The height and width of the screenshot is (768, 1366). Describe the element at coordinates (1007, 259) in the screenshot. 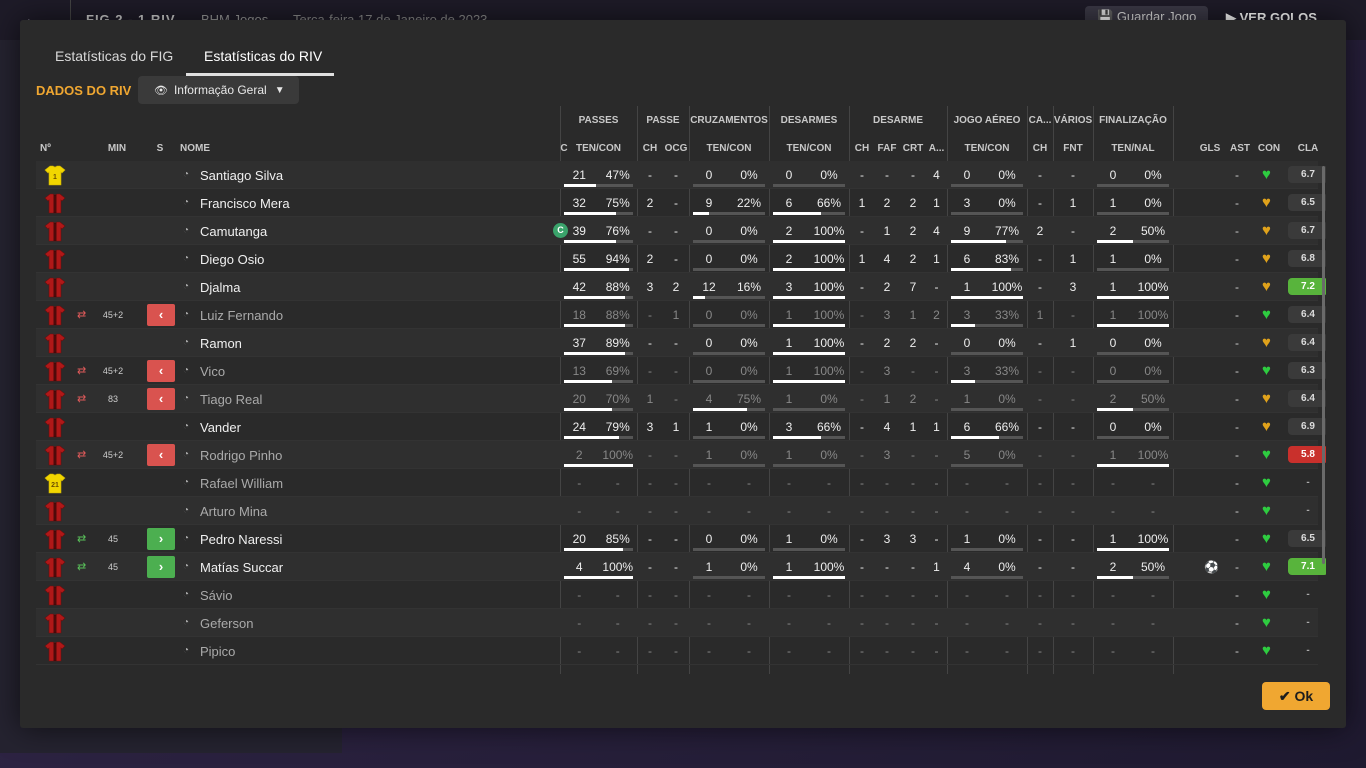

I see `ae-pct: 83%` at that location.